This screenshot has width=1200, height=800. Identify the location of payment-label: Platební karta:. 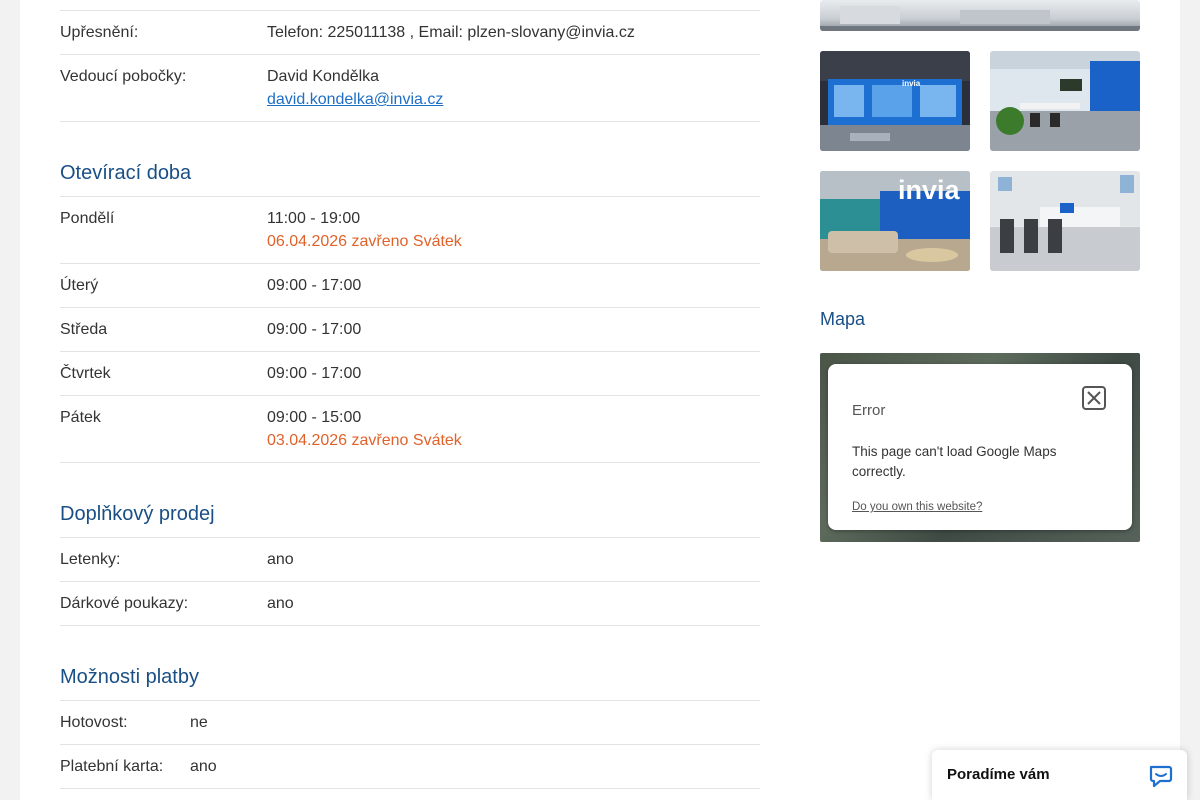
(112, 766).